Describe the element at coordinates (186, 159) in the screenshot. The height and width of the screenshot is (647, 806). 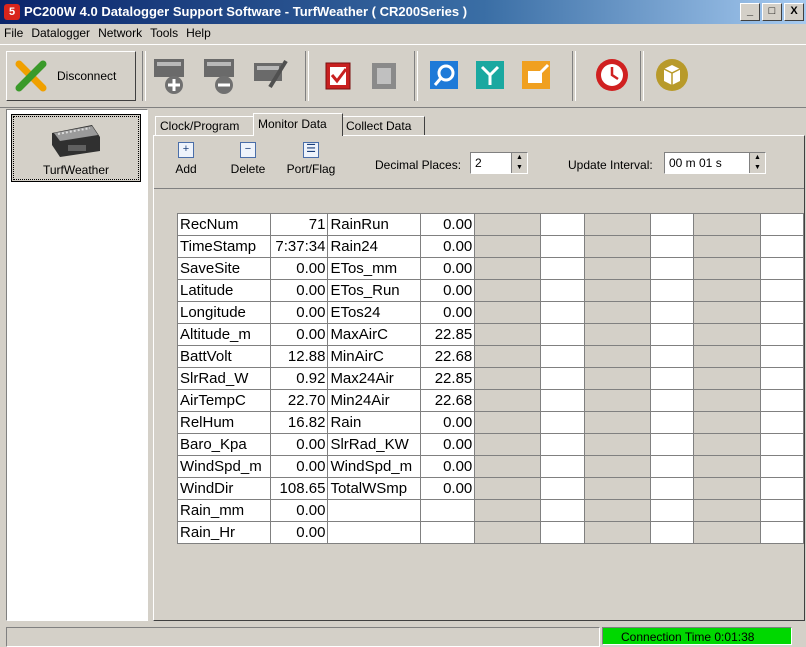
I see `add-button: + Add` at that location.